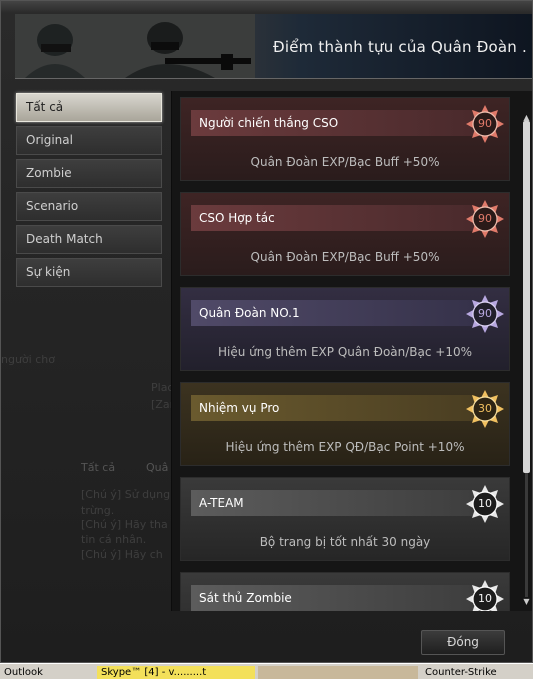 The image size is (533, 679). What do you see at coordinates (124, 524) in the screenshot?
I see `bg-line-3: [Chú ý] Hãy tha` at bounding box center [124, 524].